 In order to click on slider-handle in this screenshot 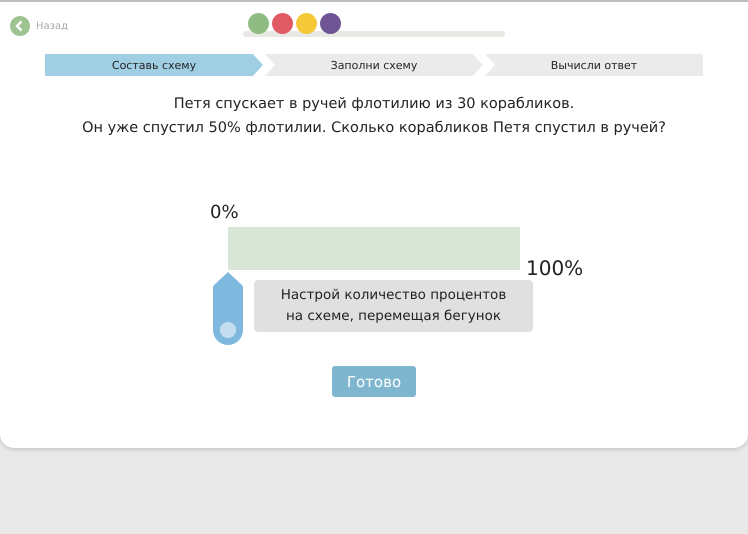, I will do `click(228, 308)`.